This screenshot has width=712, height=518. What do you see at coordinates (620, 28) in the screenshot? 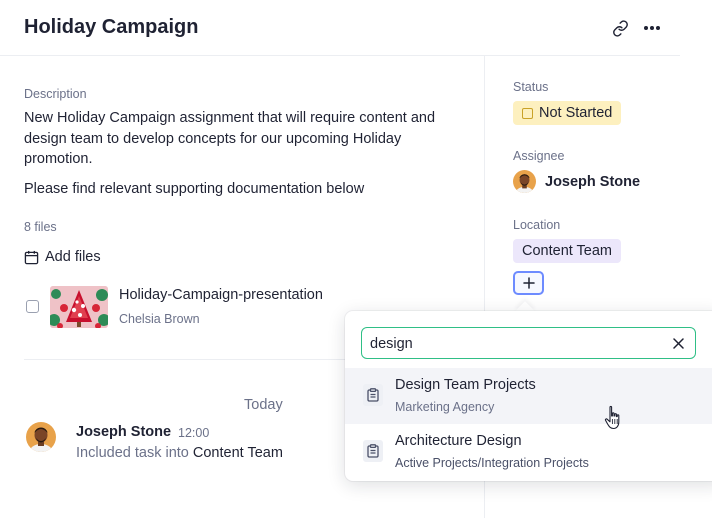
I see `link-icon` at bounding box center [620, 28].